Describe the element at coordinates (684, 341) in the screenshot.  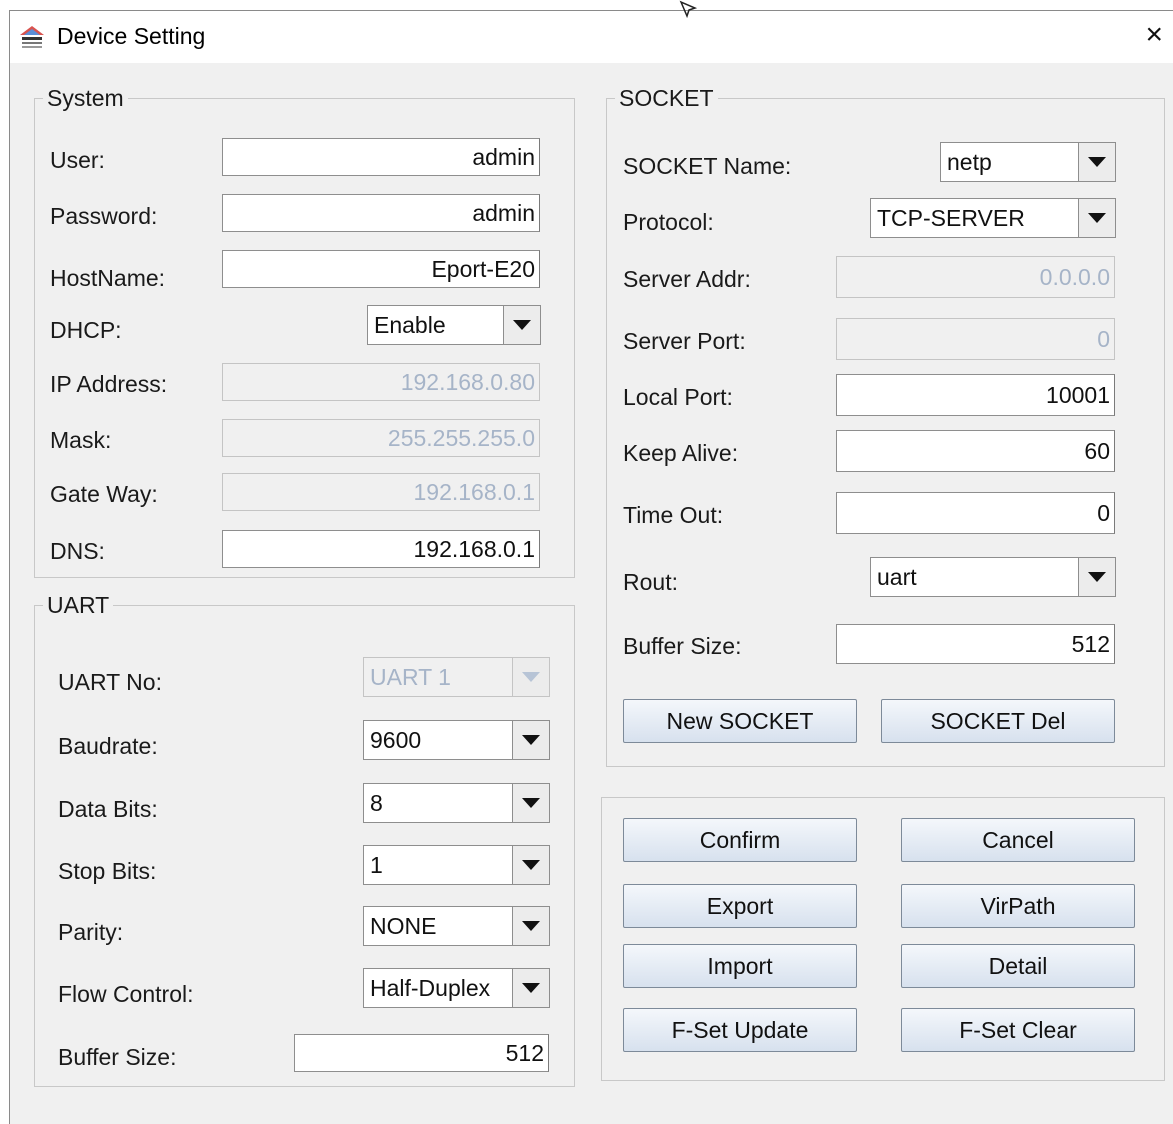
I see `server-port-label: Server Port:` at that location.